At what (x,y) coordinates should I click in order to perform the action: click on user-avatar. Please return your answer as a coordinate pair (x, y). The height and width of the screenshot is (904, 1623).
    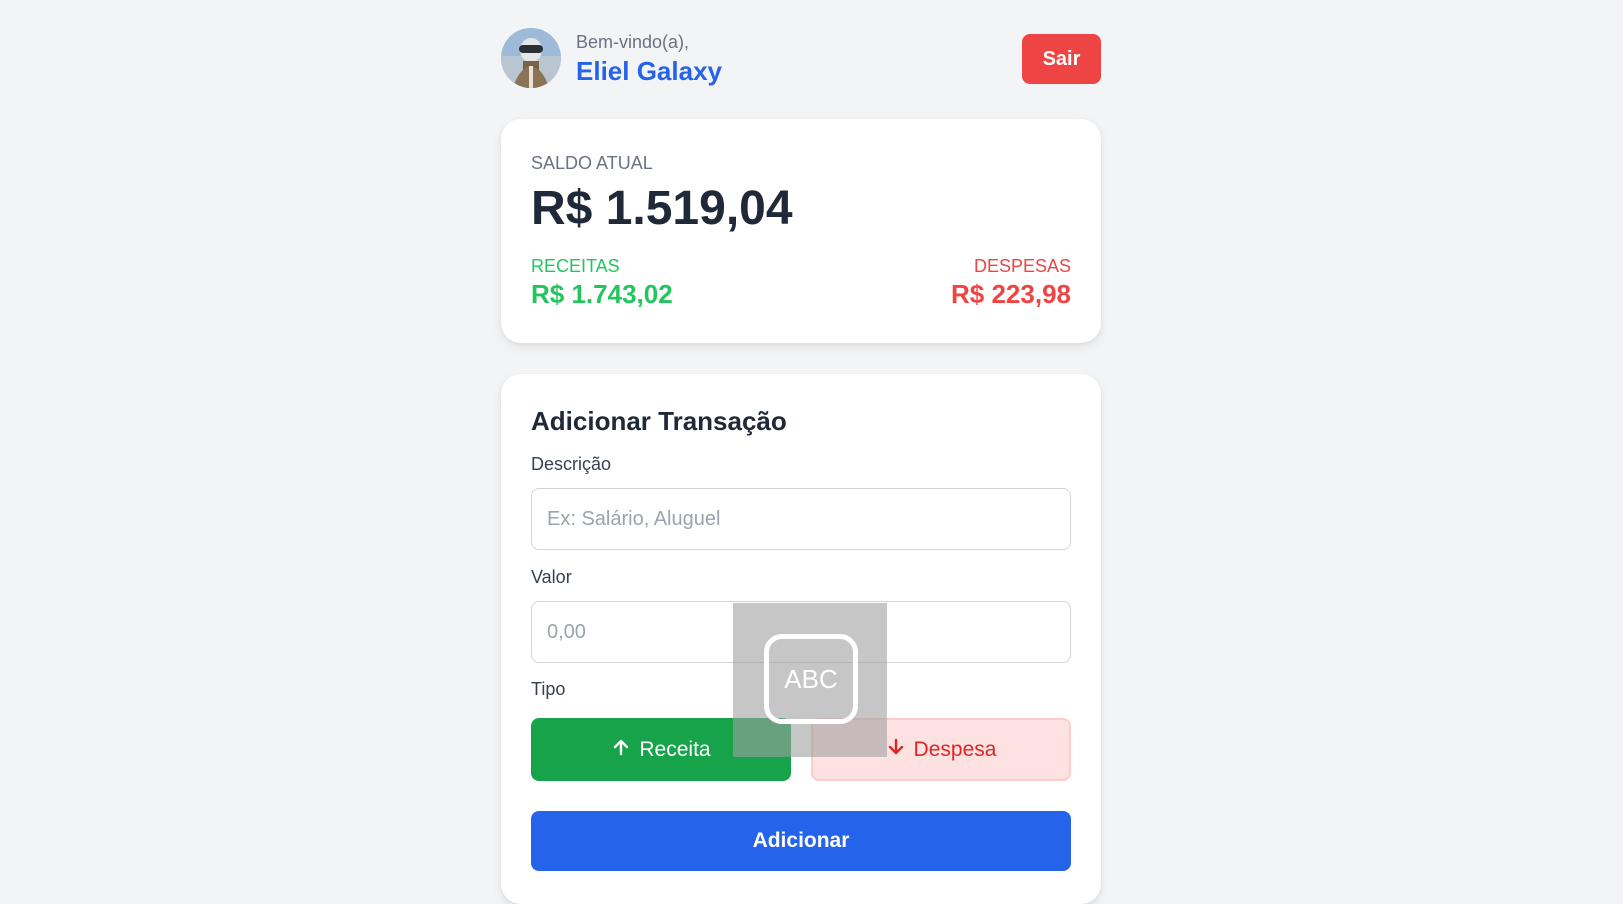
    Looking at the image, I should click on (531, 58).